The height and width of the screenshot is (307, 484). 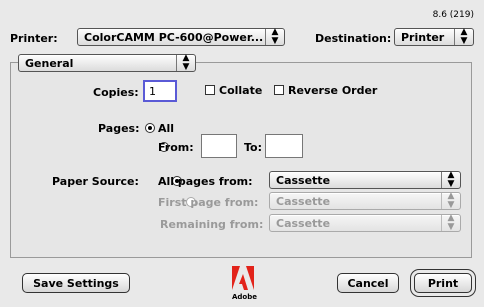 I want to click on first-page-from-value: Cassette, so click(x=303, y=201).